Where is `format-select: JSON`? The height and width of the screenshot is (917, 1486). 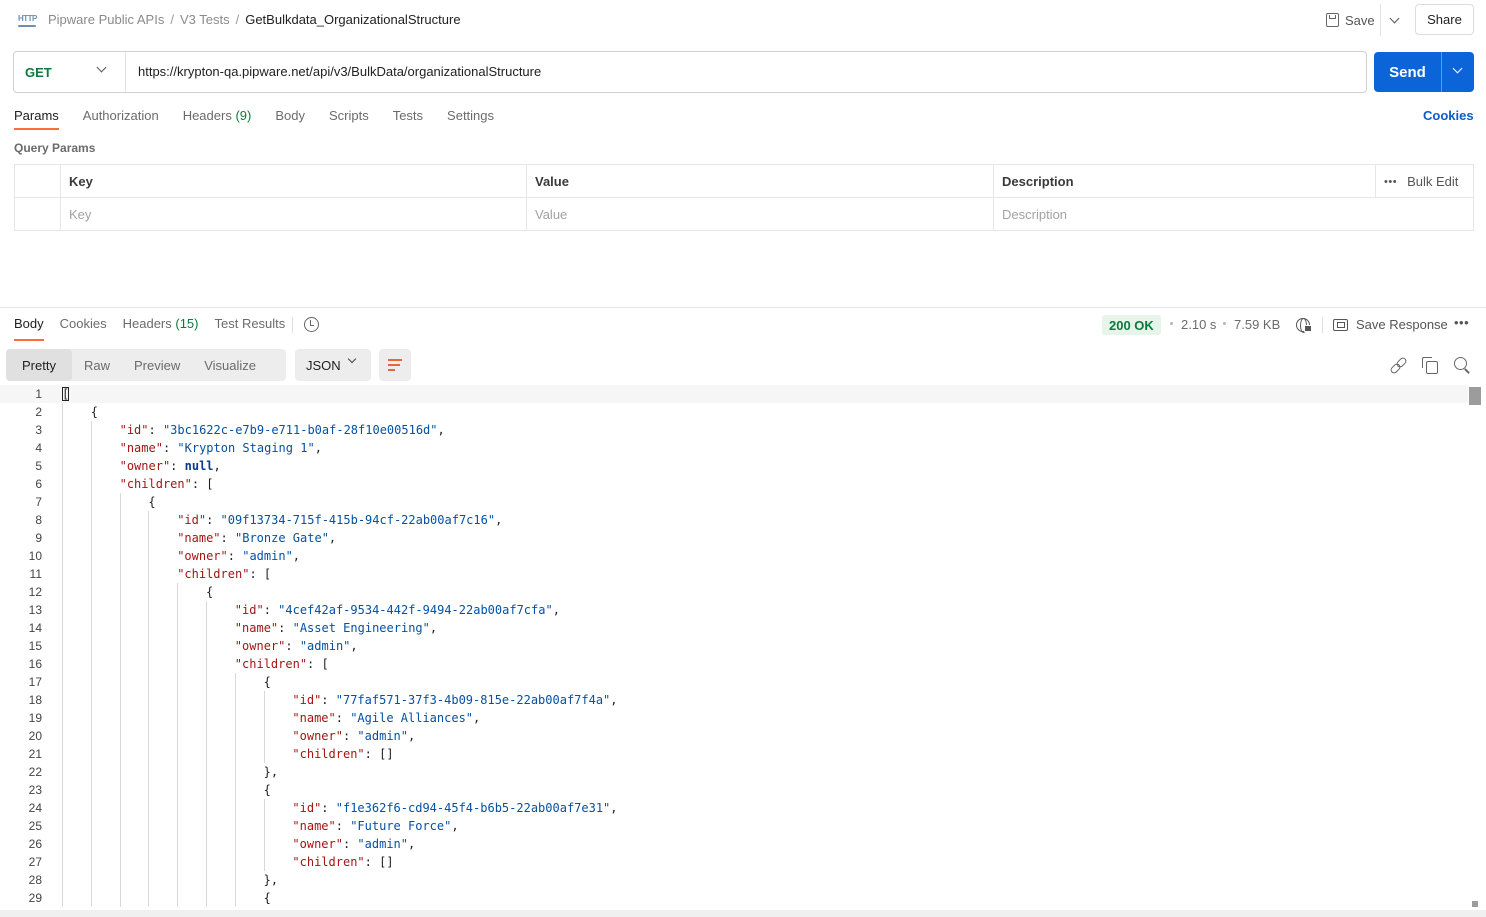
format-select: JSON is located at coordinates (333, 365).